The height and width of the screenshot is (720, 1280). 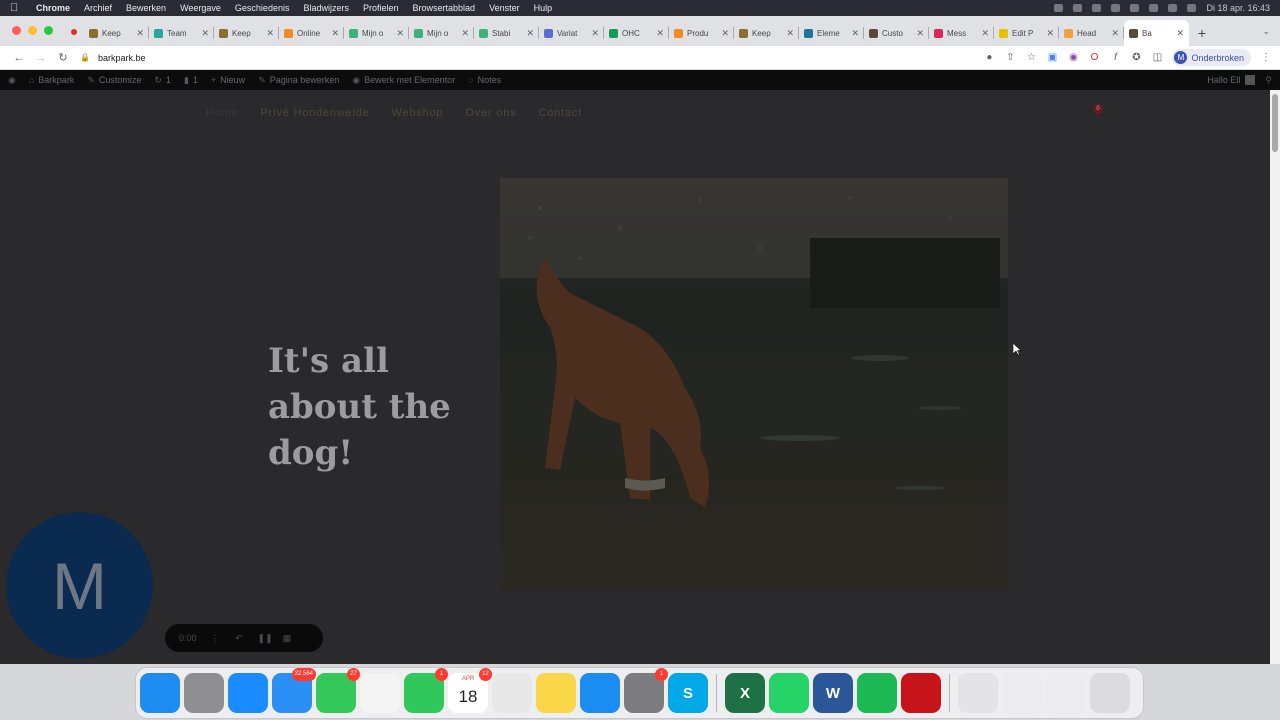 What do you see at coordinates (688, 693) in the screenshot?
I see `skype-icon: S` at bounding box center [688, 693].